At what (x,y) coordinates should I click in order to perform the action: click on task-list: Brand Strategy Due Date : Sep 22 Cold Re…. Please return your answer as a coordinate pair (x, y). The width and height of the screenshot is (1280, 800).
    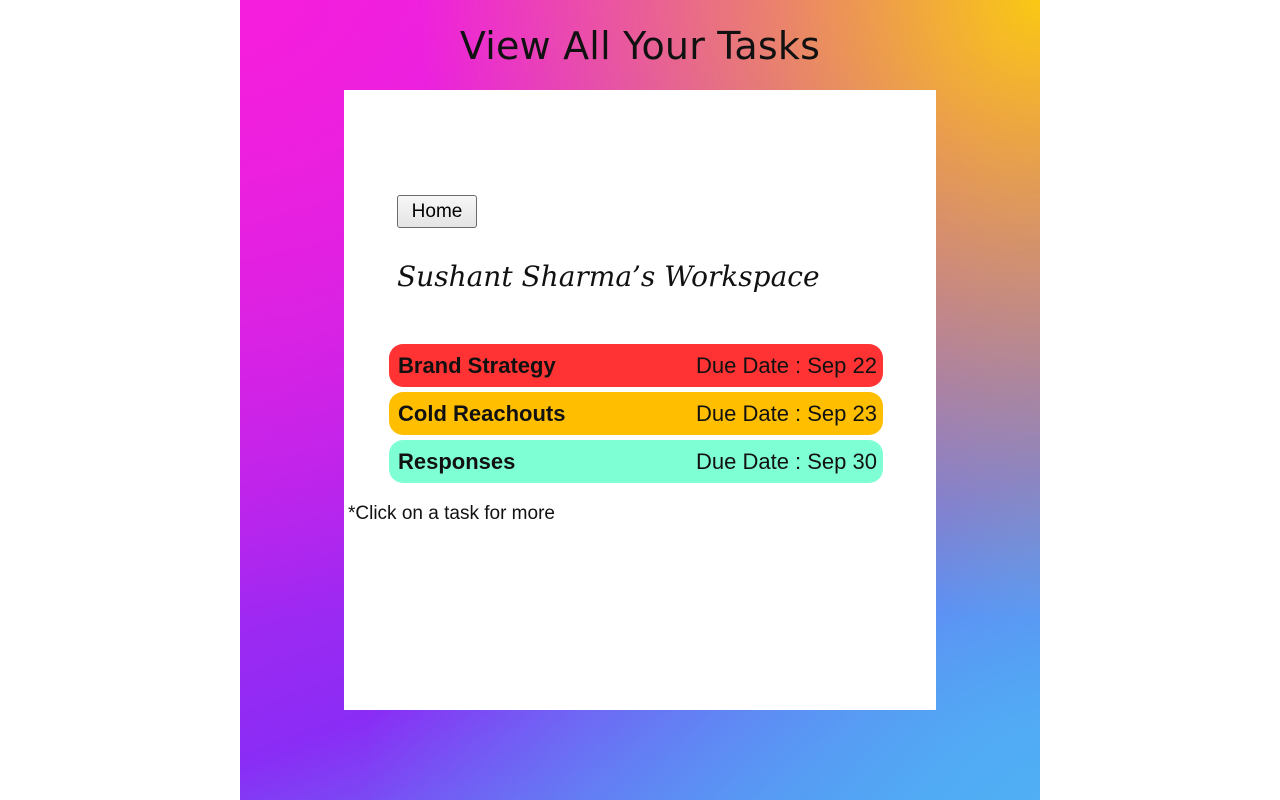
    Looking at the image, I should click on (636, 416).